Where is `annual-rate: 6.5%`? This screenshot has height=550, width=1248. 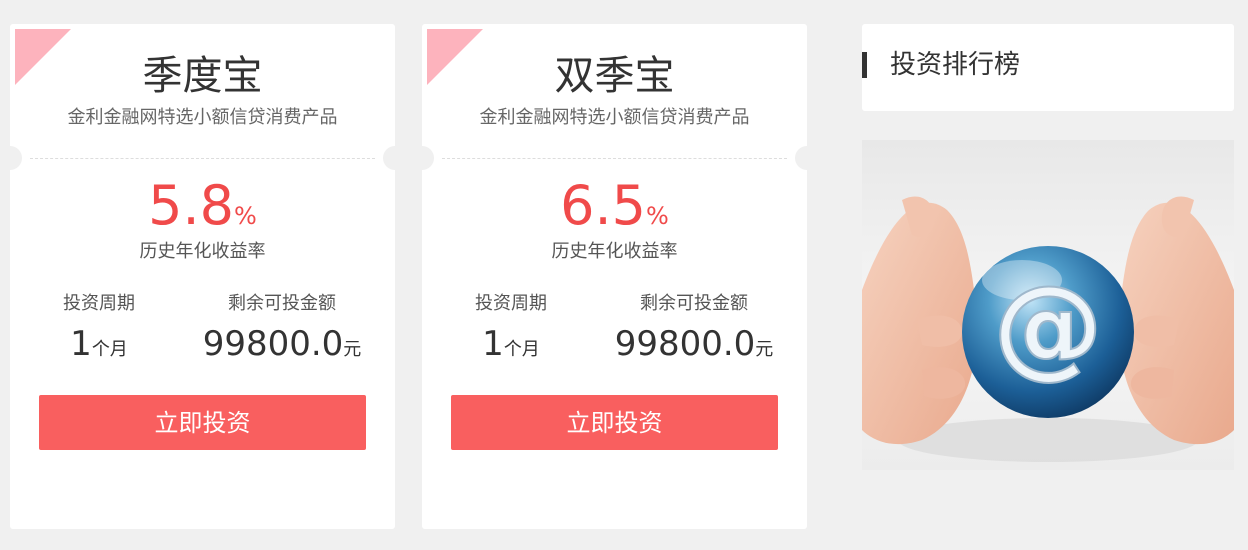 annual-rate: 6.5% is located at coordinates (614, 212).